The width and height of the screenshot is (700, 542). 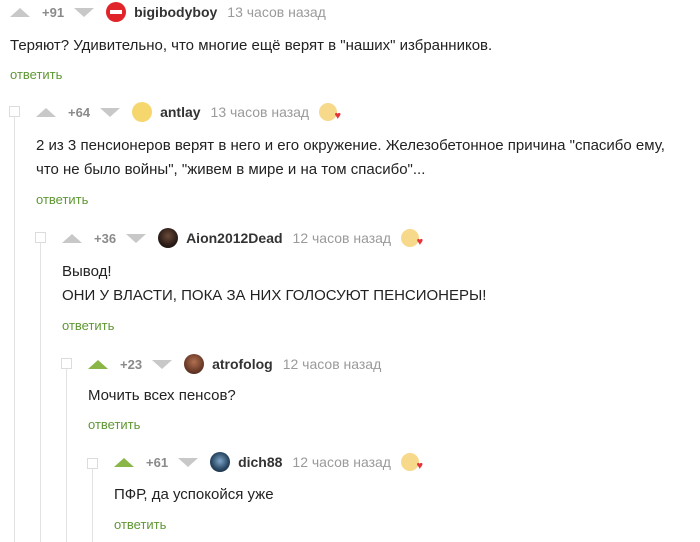 What do you see at coordinates (260, 462) in the screenshot?
I see `comment-author: dich88` at bounding box center [260, 462].